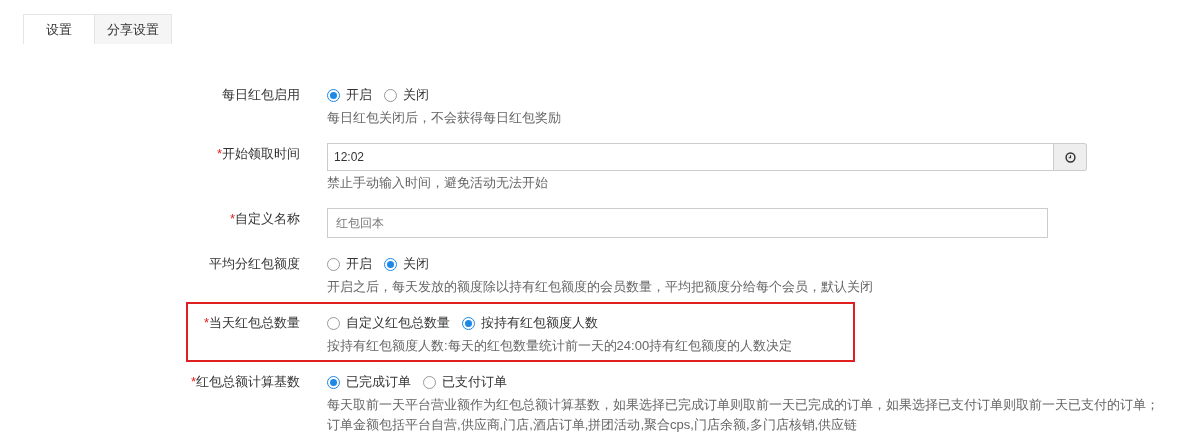 This screenshot has height=439, width=1186. Describe the element at coordinates (58, 29) in the screenshot. I see `tab: 设置` at that location.